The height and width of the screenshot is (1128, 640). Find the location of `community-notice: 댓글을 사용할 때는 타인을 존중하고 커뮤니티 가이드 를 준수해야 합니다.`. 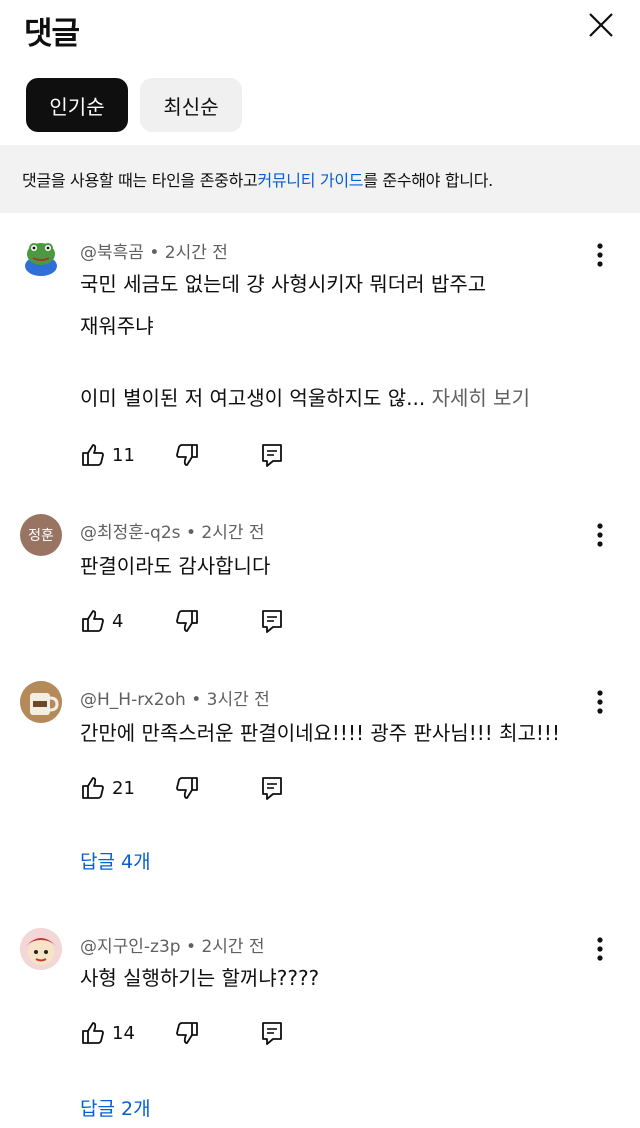

community-notice: 댓글을 사용할 때는 타인을 존중하고 커뮤니티 가이드 를 준수해야 합니다. is located at coordinates (320, 179).